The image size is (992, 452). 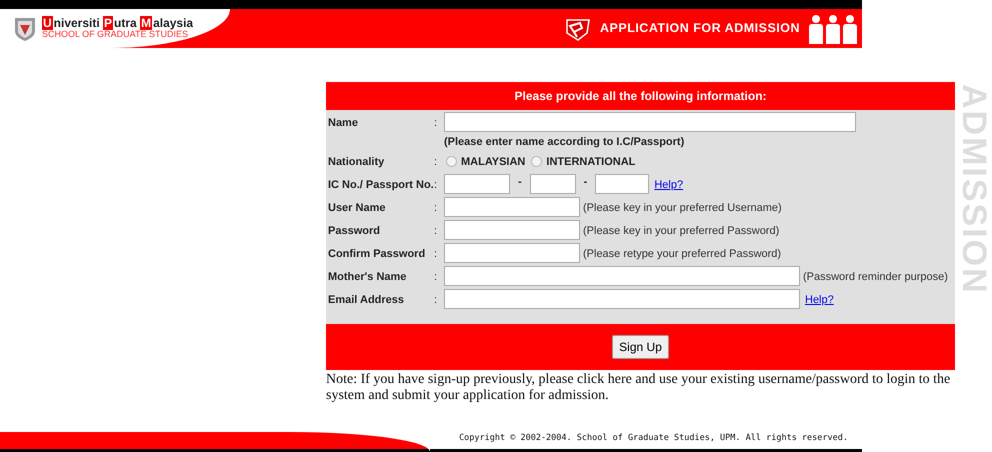 I want to click on hint-text: (Please retype your preferred Password), so click(x=682, y=254).